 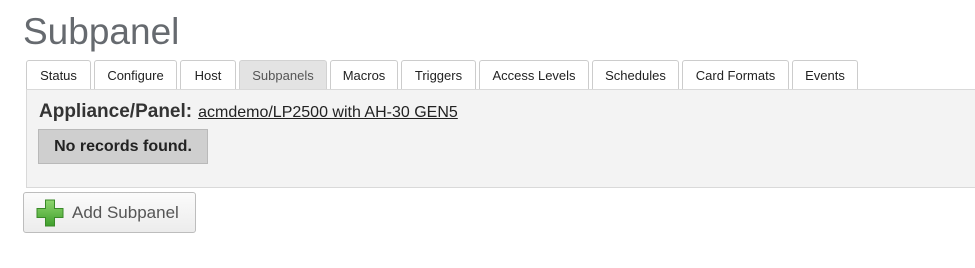 What do you see at coordinates (825, 74) in the screenshot?
I see `tab-events: Events` at bounding box center [825, 74].